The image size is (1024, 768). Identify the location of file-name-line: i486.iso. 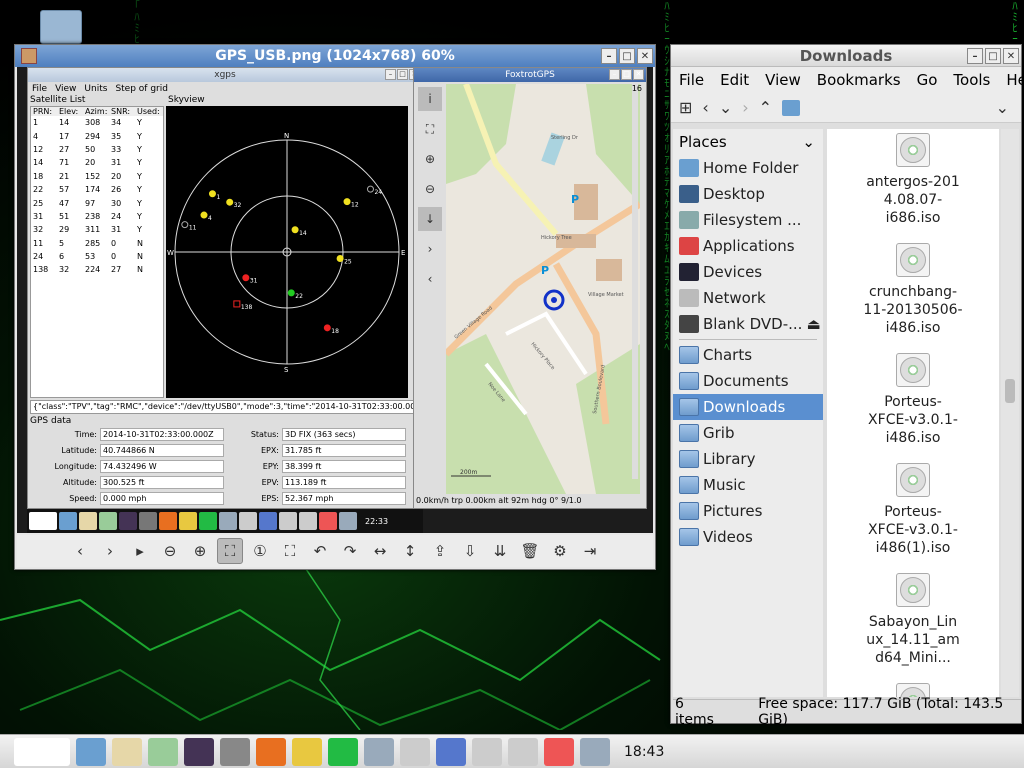
(913, 438).